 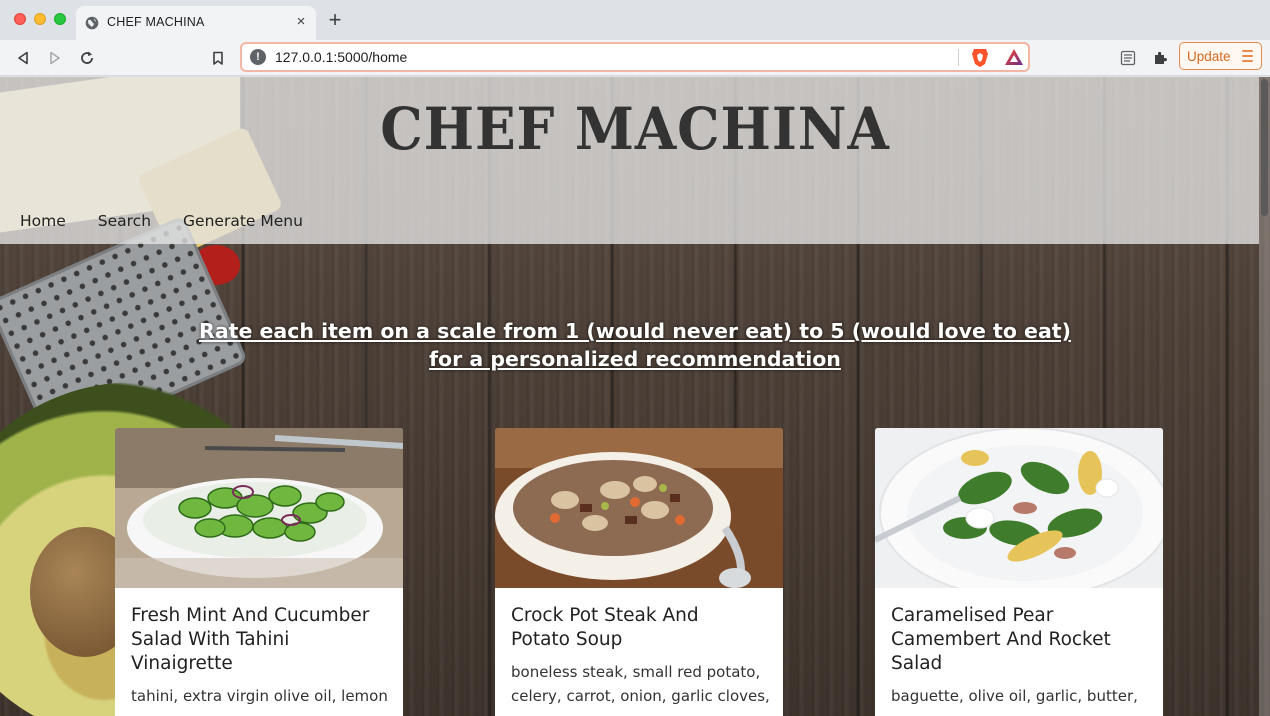 What do you see at coordinates (177, 221) in the screenshot?
I see `main-nav: Home Search Generate Menu` at bounding box center [177, 221].